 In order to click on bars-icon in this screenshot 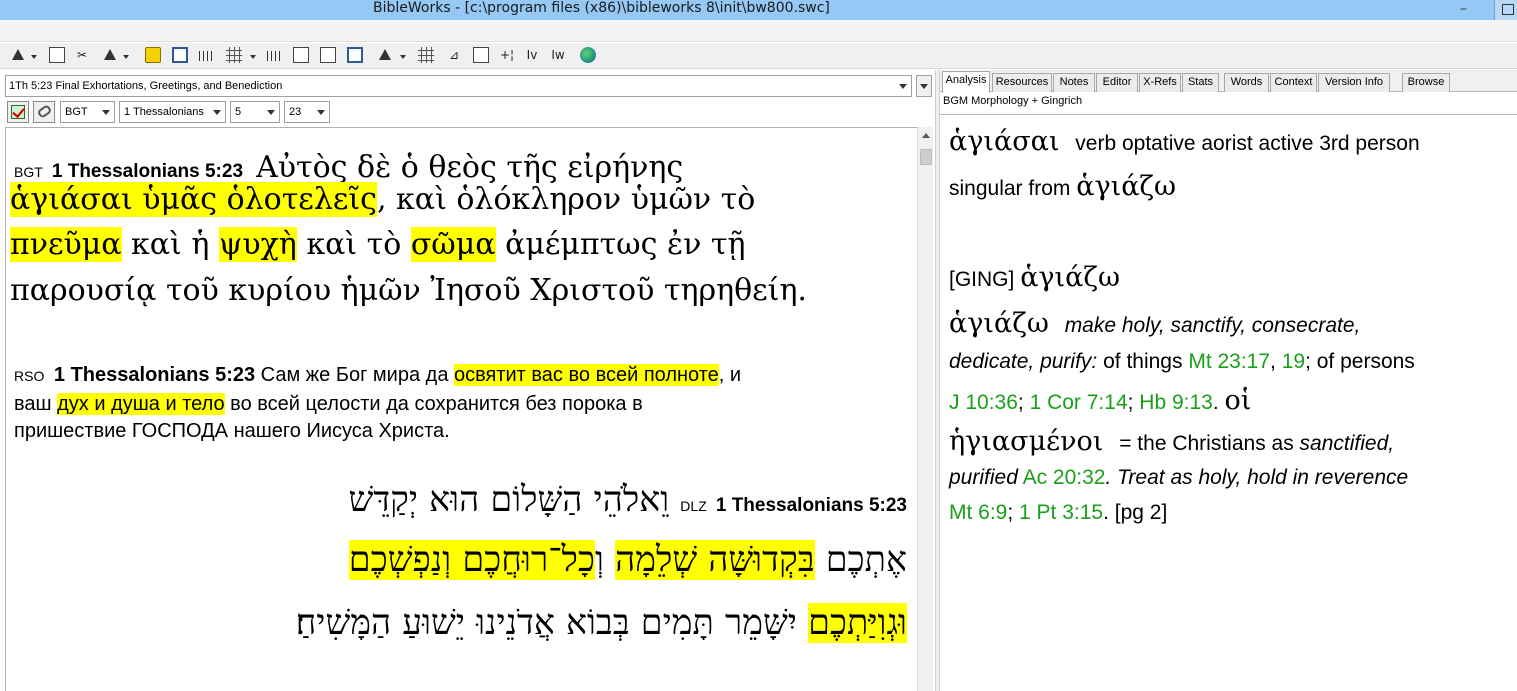, I will do `click(207, 56)`.